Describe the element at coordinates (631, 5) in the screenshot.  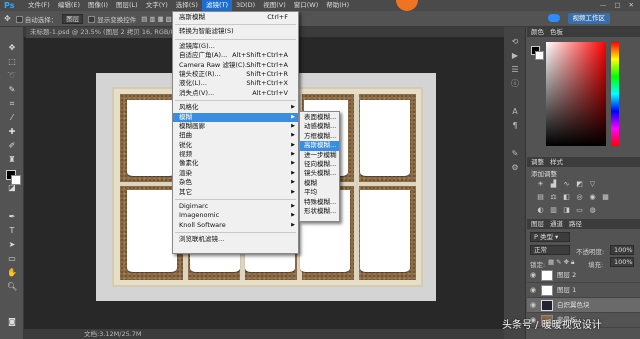
I see `close-button: ✕` at that location.